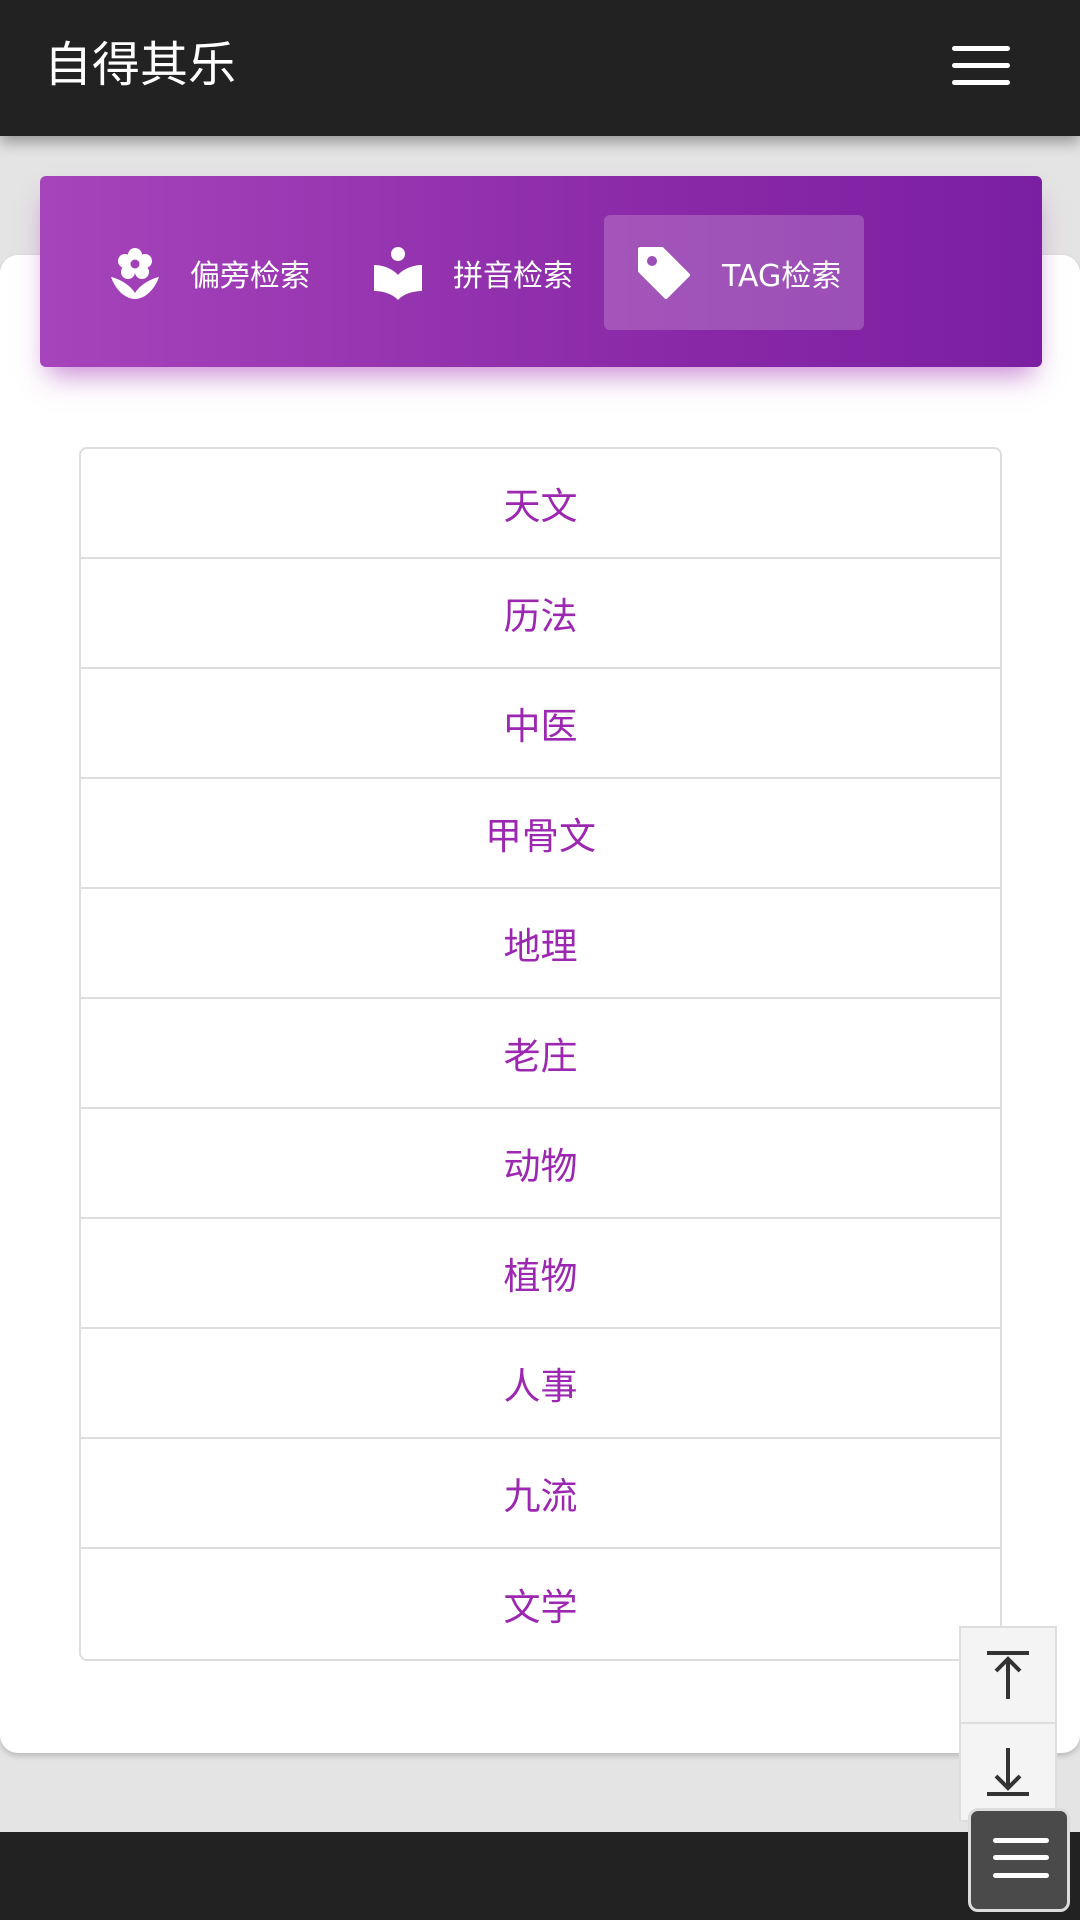 The image size is (1080, 1920). Describe the element at coordinates (540, 1876) in the screenshot. I see `footer-bar` at that location.